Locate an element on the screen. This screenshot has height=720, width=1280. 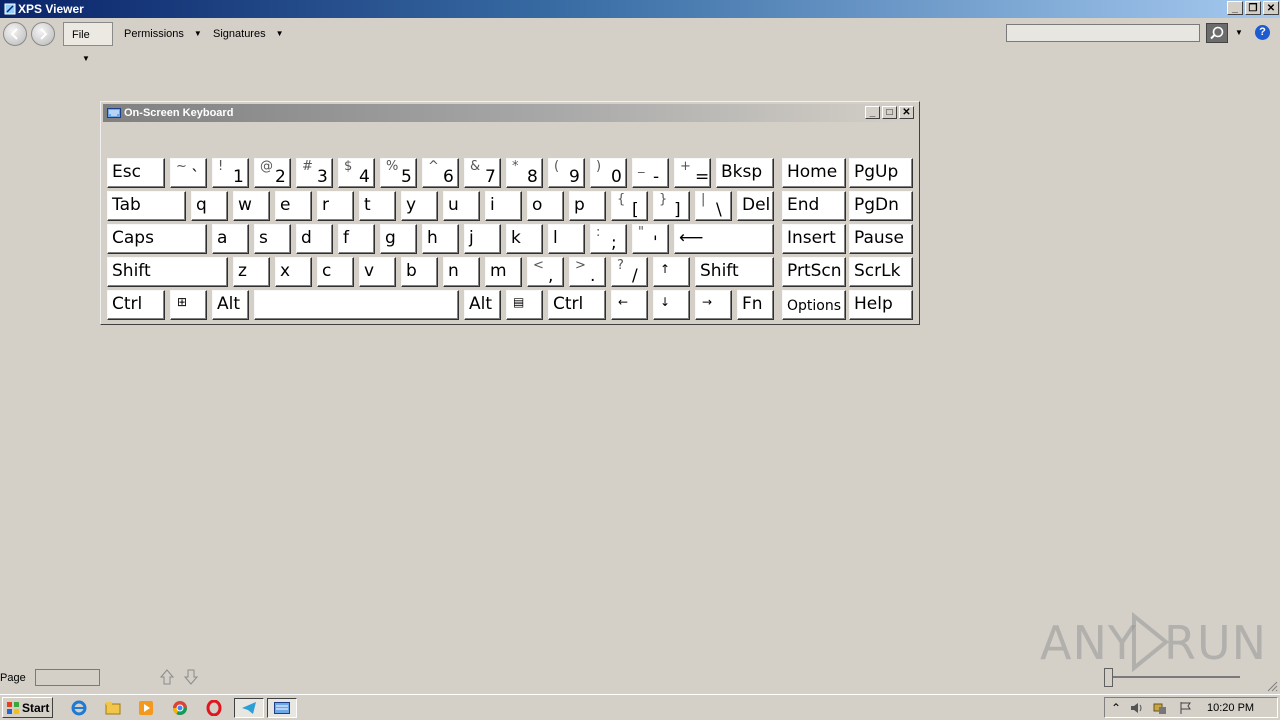
key-h: h is located at coordinates (440, 239).